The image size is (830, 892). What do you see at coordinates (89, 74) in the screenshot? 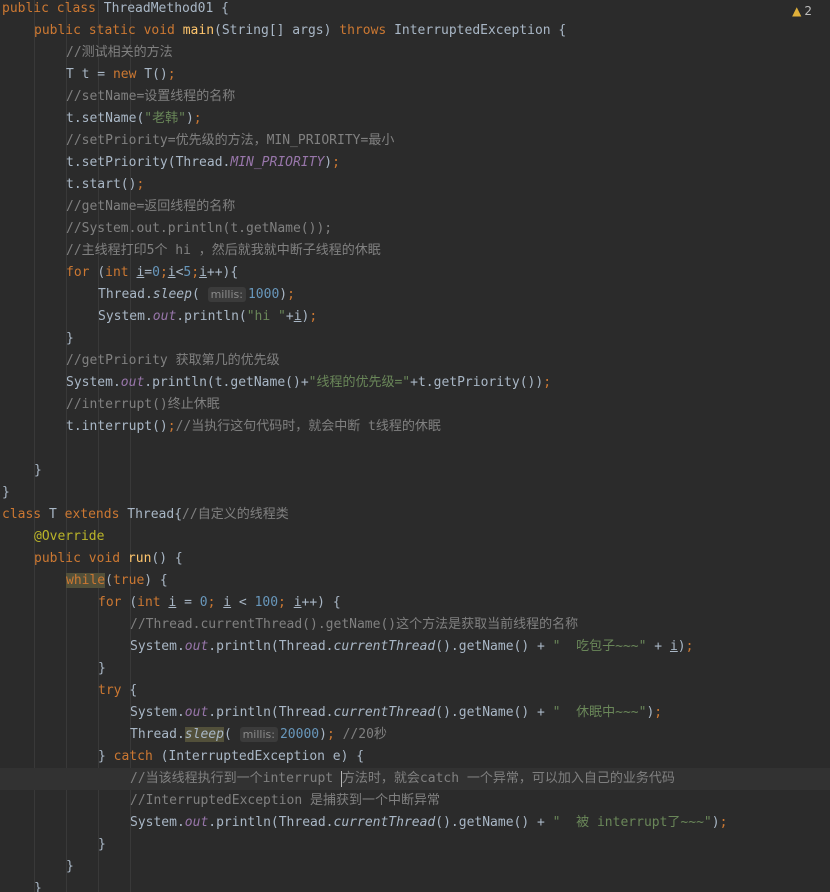
I see `code-token: T t =` at bounding box center [89, 74].